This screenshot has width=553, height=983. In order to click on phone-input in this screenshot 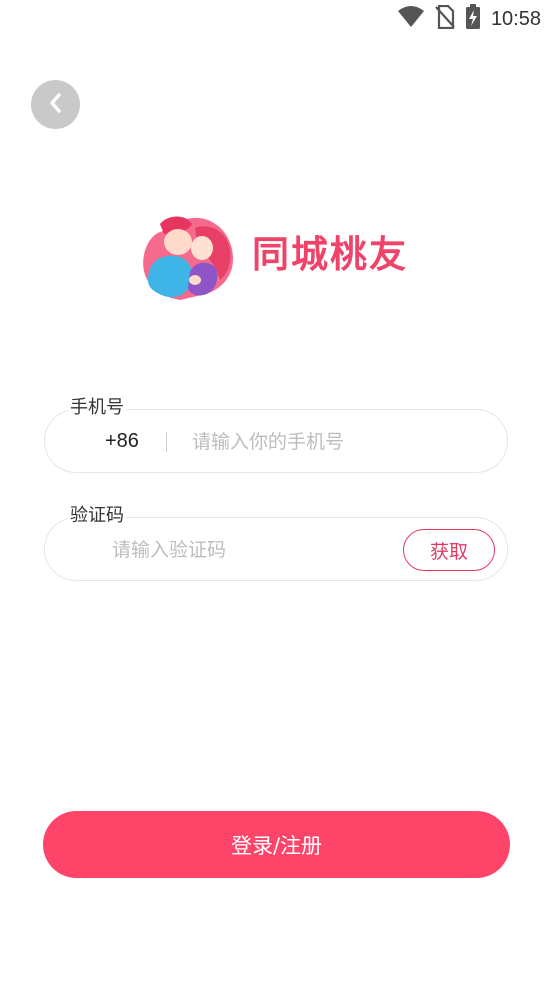, I will do `click(342, 442)`.